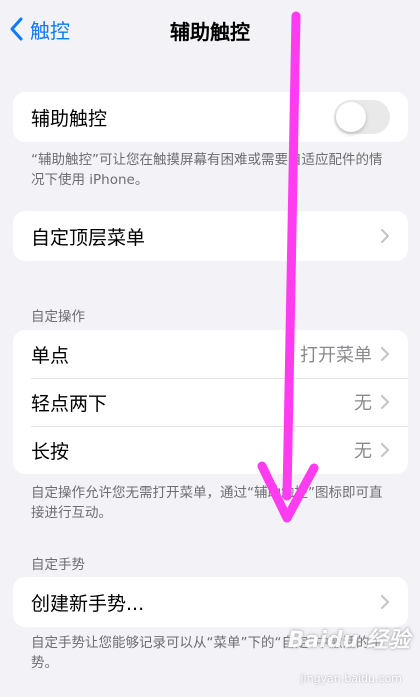  Describe the element at coordinates (351, 678) in the screenshot. I see `baidu-watermark-url: jingyan.baidu.com` at that location.